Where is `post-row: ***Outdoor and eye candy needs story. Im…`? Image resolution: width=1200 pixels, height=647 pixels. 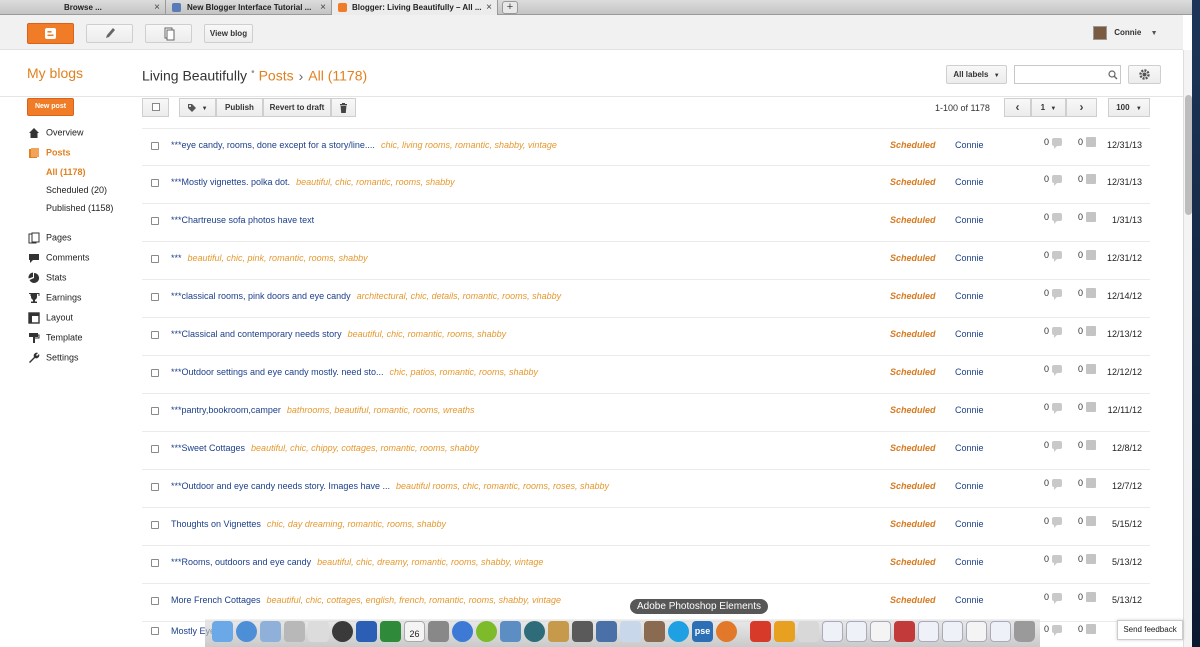 post-row: ***Outdoor and eye candy needs story. Im… is located at coordinates (646, 489).